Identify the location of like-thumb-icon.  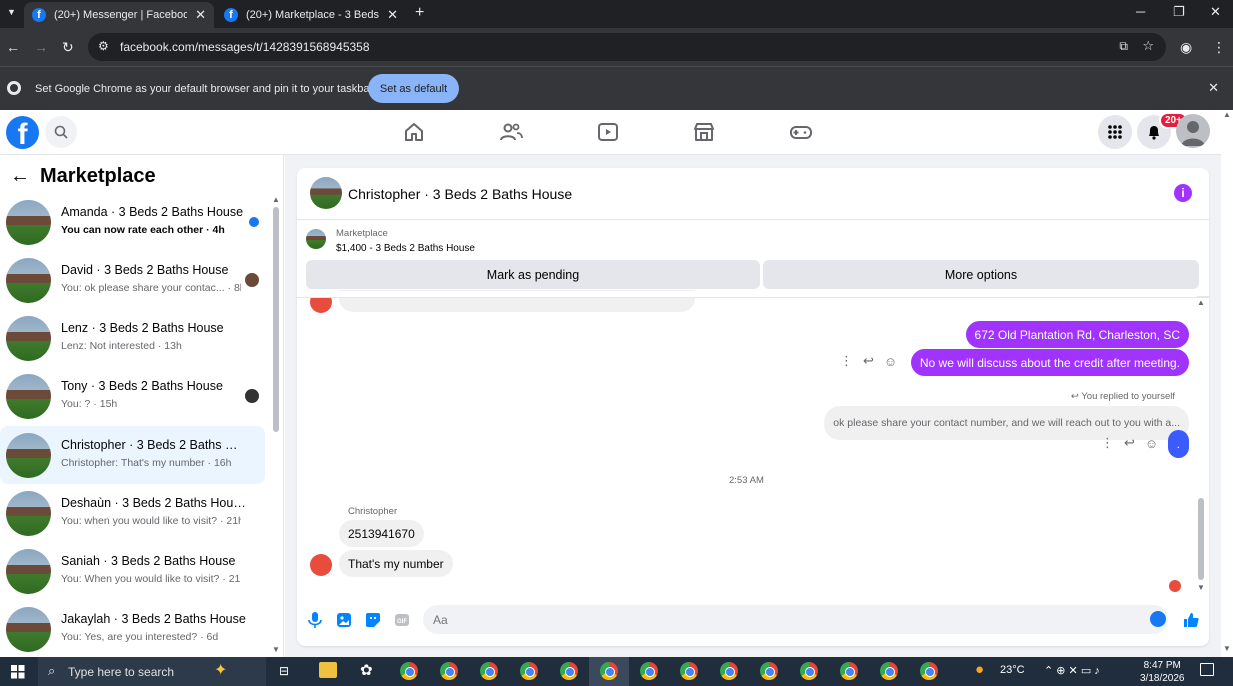
(1191, 620).